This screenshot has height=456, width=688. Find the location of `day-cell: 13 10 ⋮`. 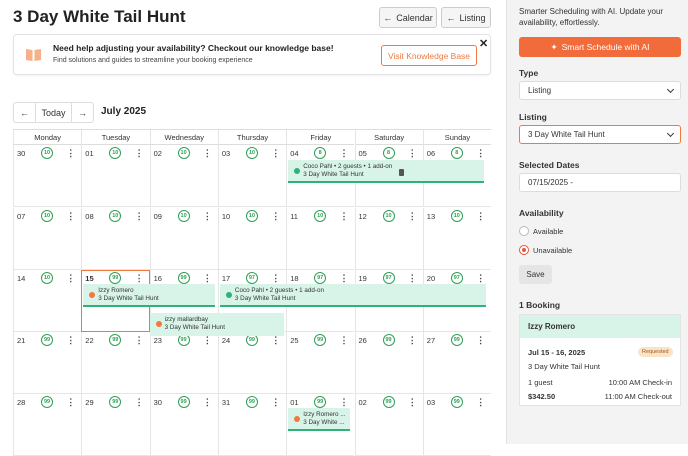

day-cell: 13 10 ⋮ is located at coordinates (457, 239).